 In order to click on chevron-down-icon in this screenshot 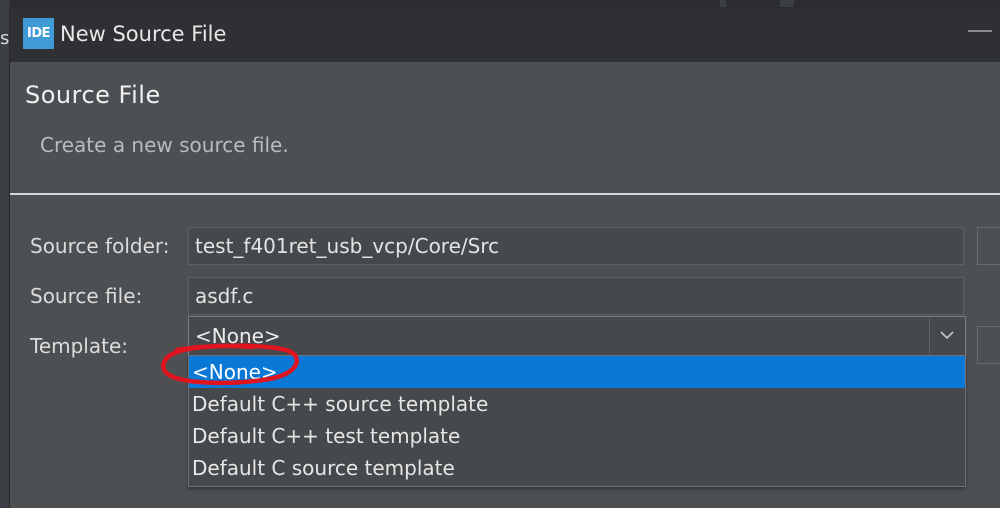, I will do `click(947, 335)`.